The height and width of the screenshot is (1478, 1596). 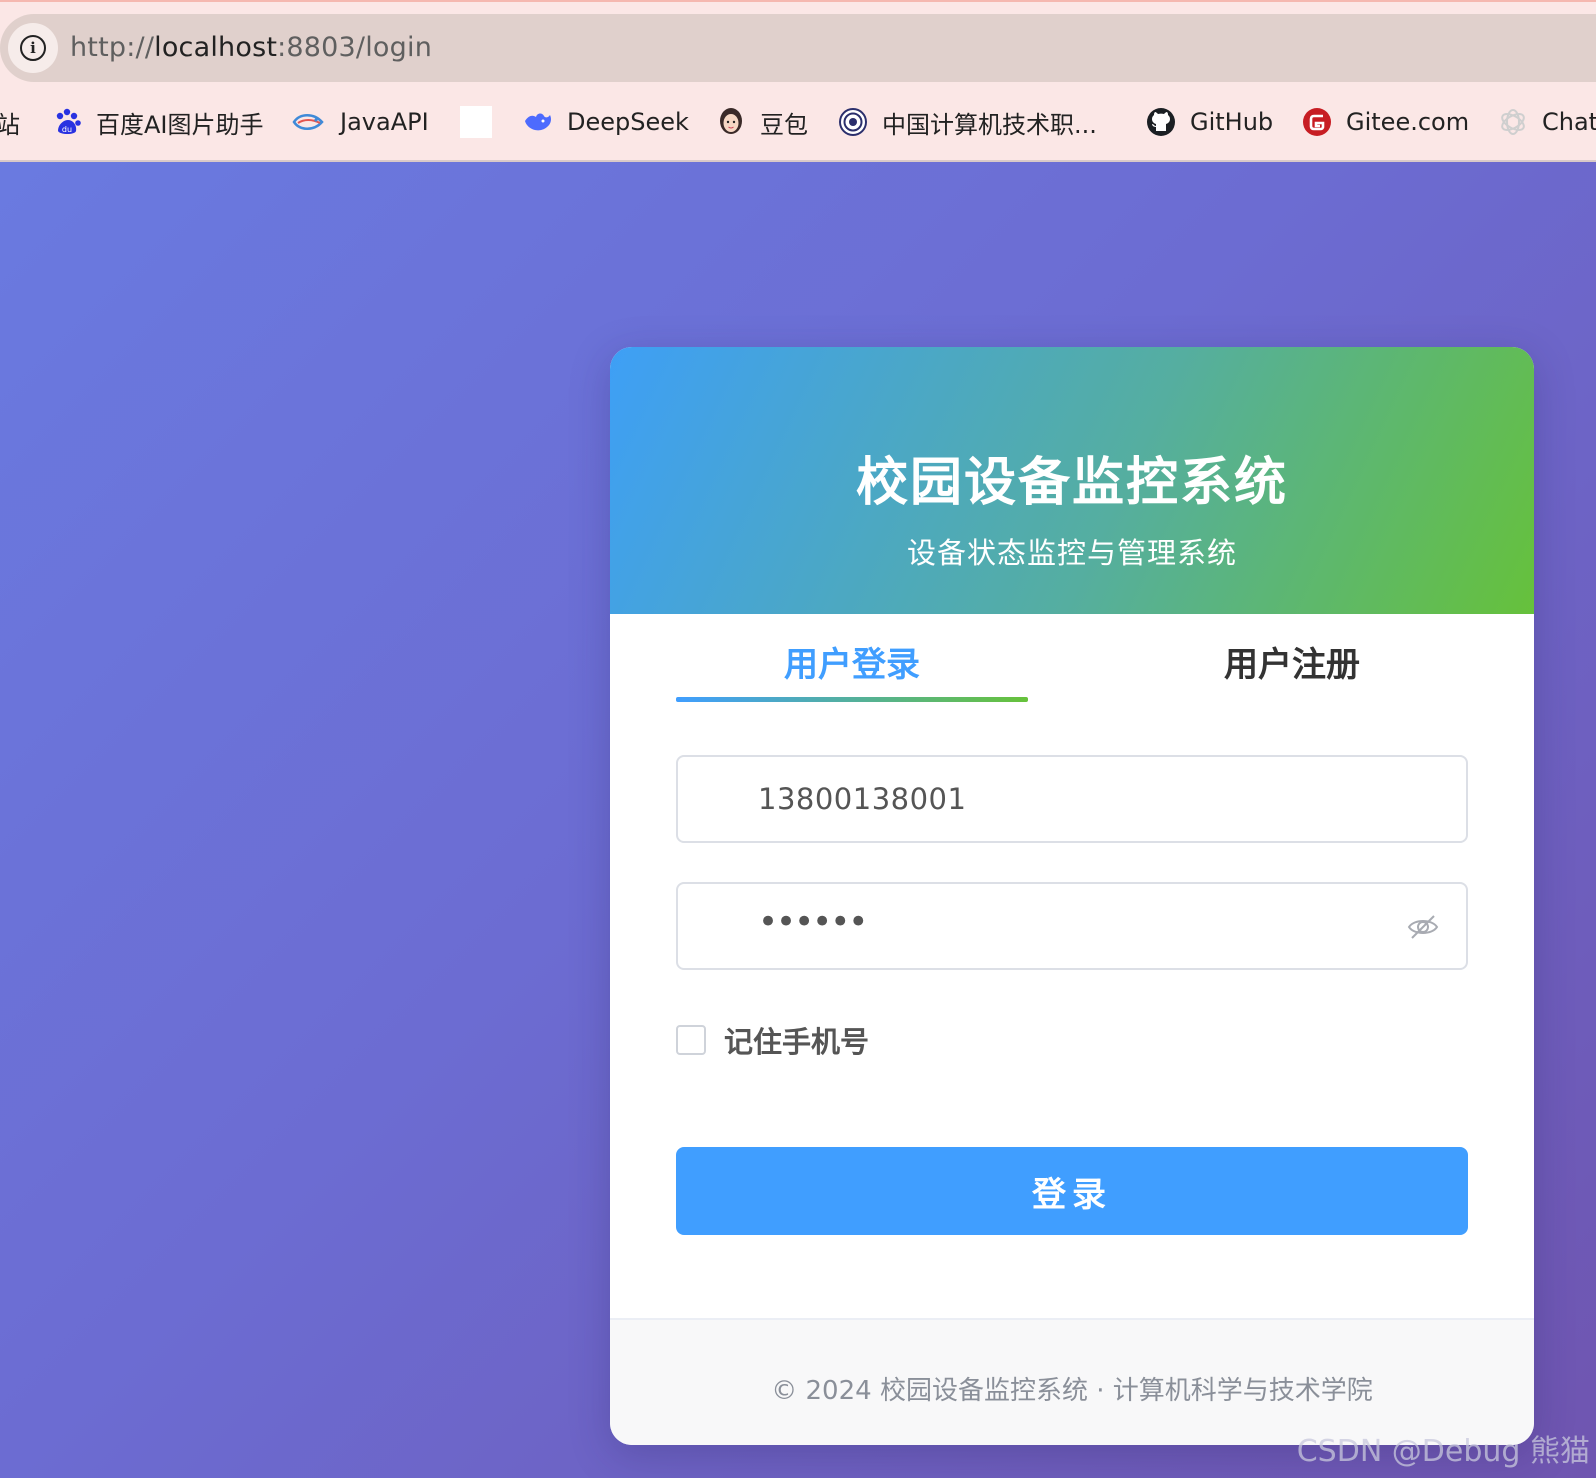 I want to click on tab-login: 用户登录, so click(x=852, y=661).